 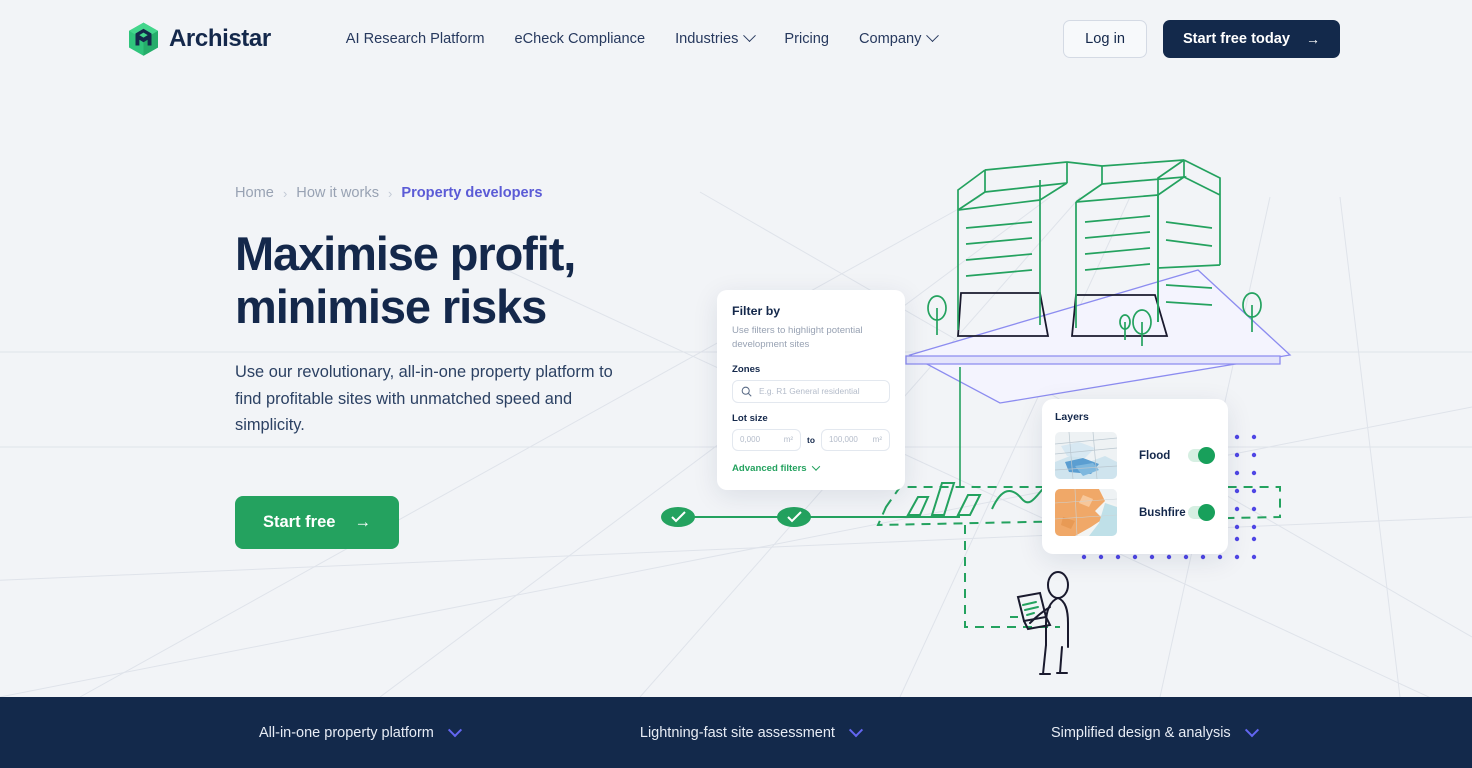 I want to click on lot-size-max-value: 100,000, so click(x=843, y=440).